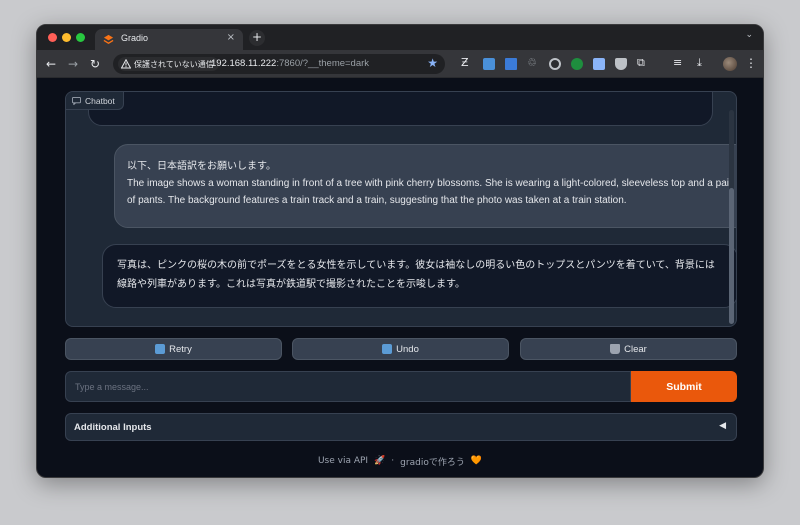  Describe the element at coordinates (348, 386) in the screenshot. I see `message-input` at that location.